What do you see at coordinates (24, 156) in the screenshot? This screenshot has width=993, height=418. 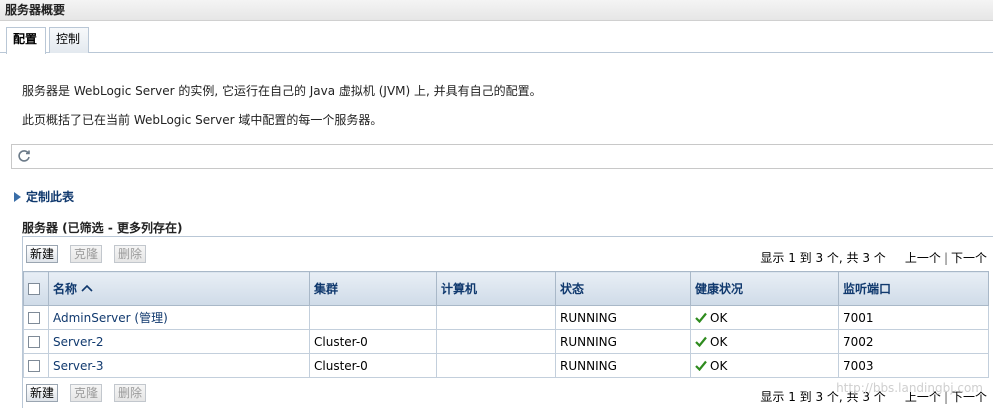 I see `refresh-icon` at bounding box center [24, 156].